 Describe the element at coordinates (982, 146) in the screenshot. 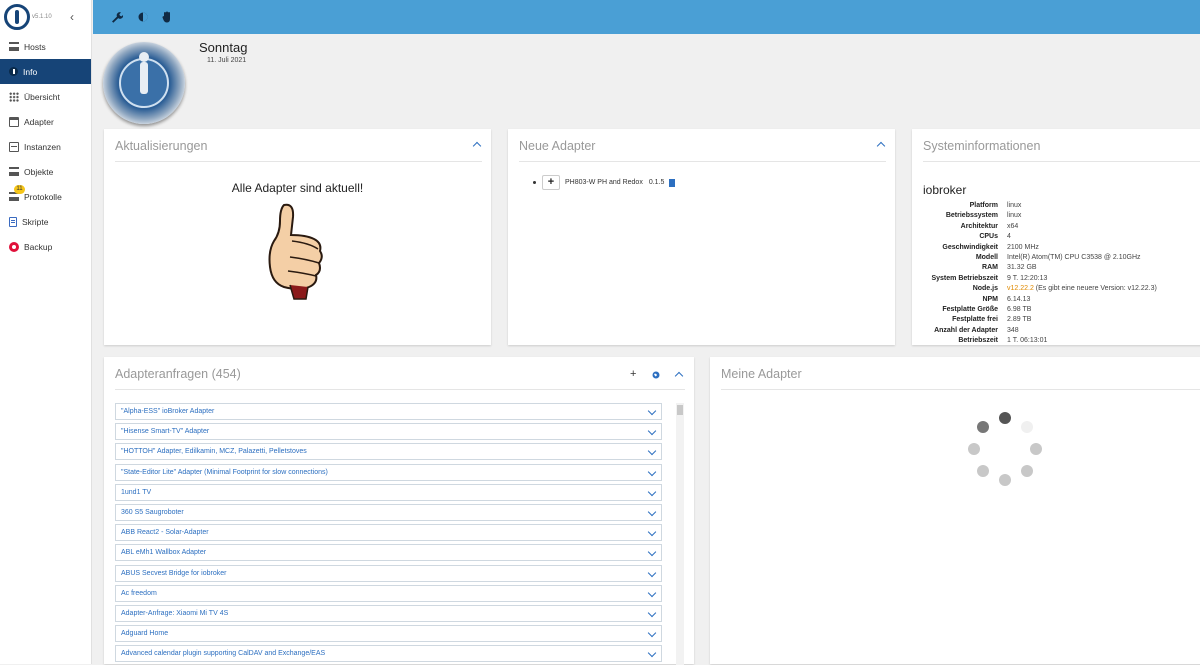

I see `system-info-title: Systeminformationen` at that location.